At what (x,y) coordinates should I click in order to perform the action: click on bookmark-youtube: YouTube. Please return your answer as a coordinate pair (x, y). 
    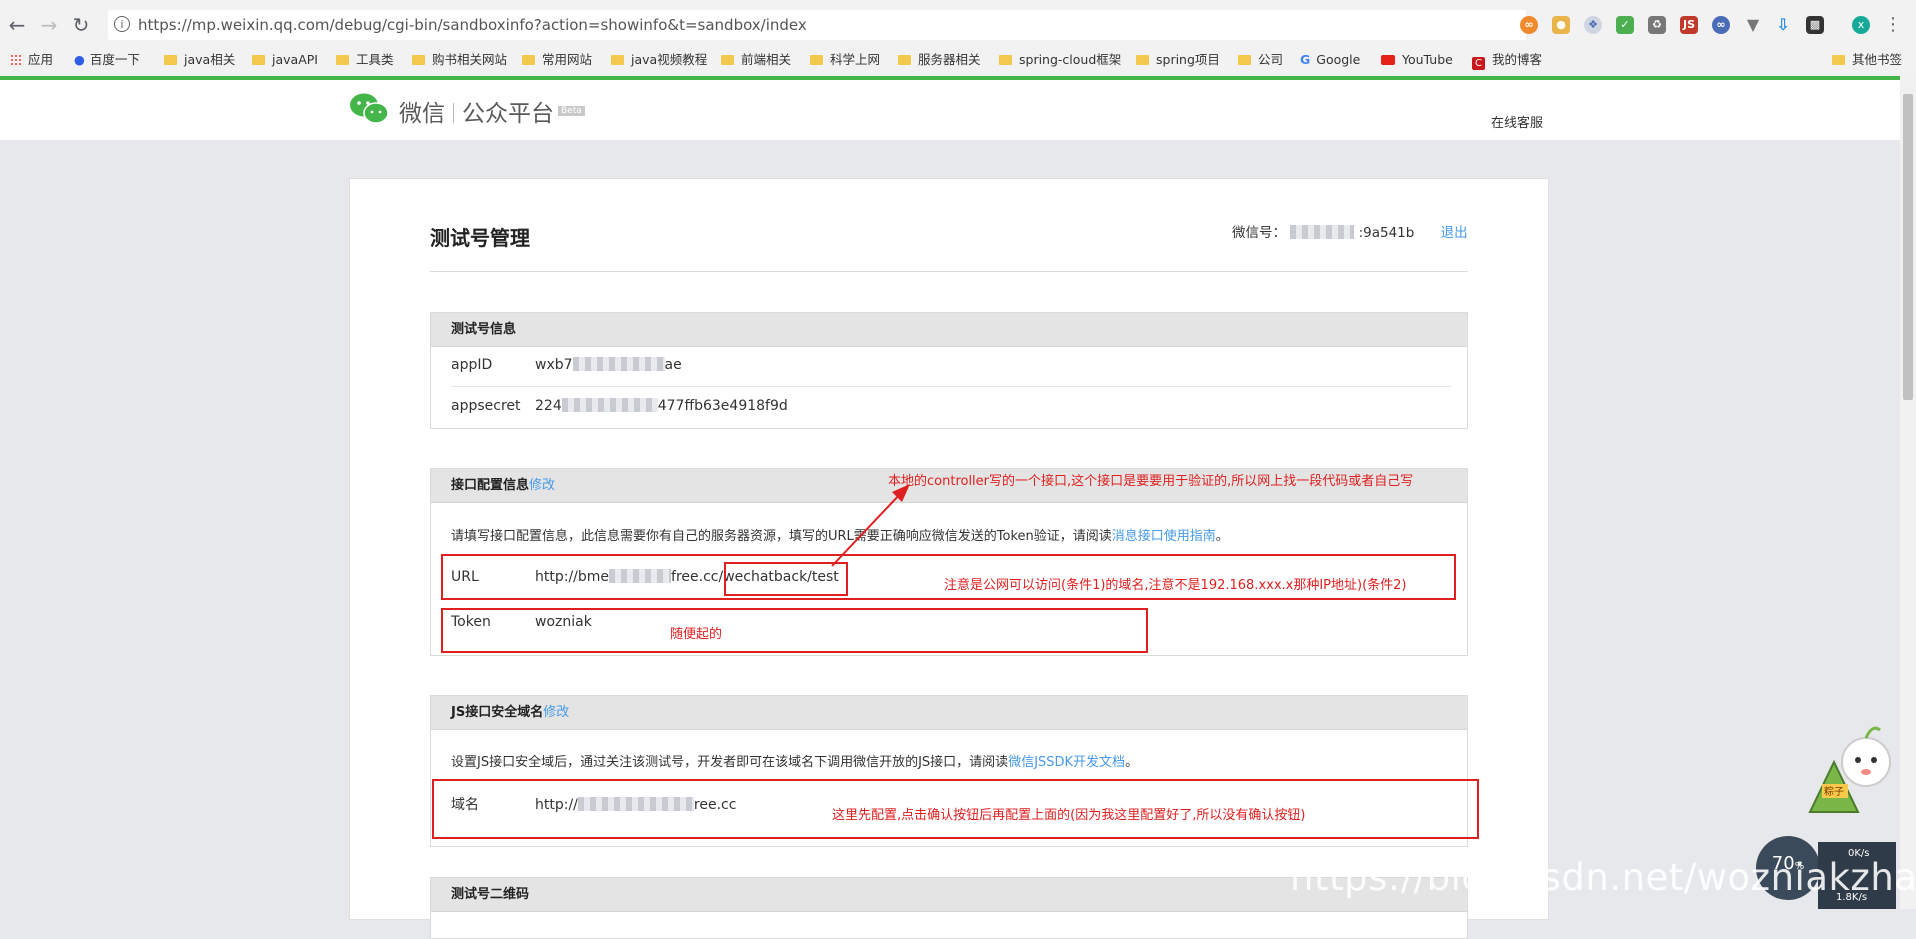
    Looking at the image, I should click on (1417, 60).